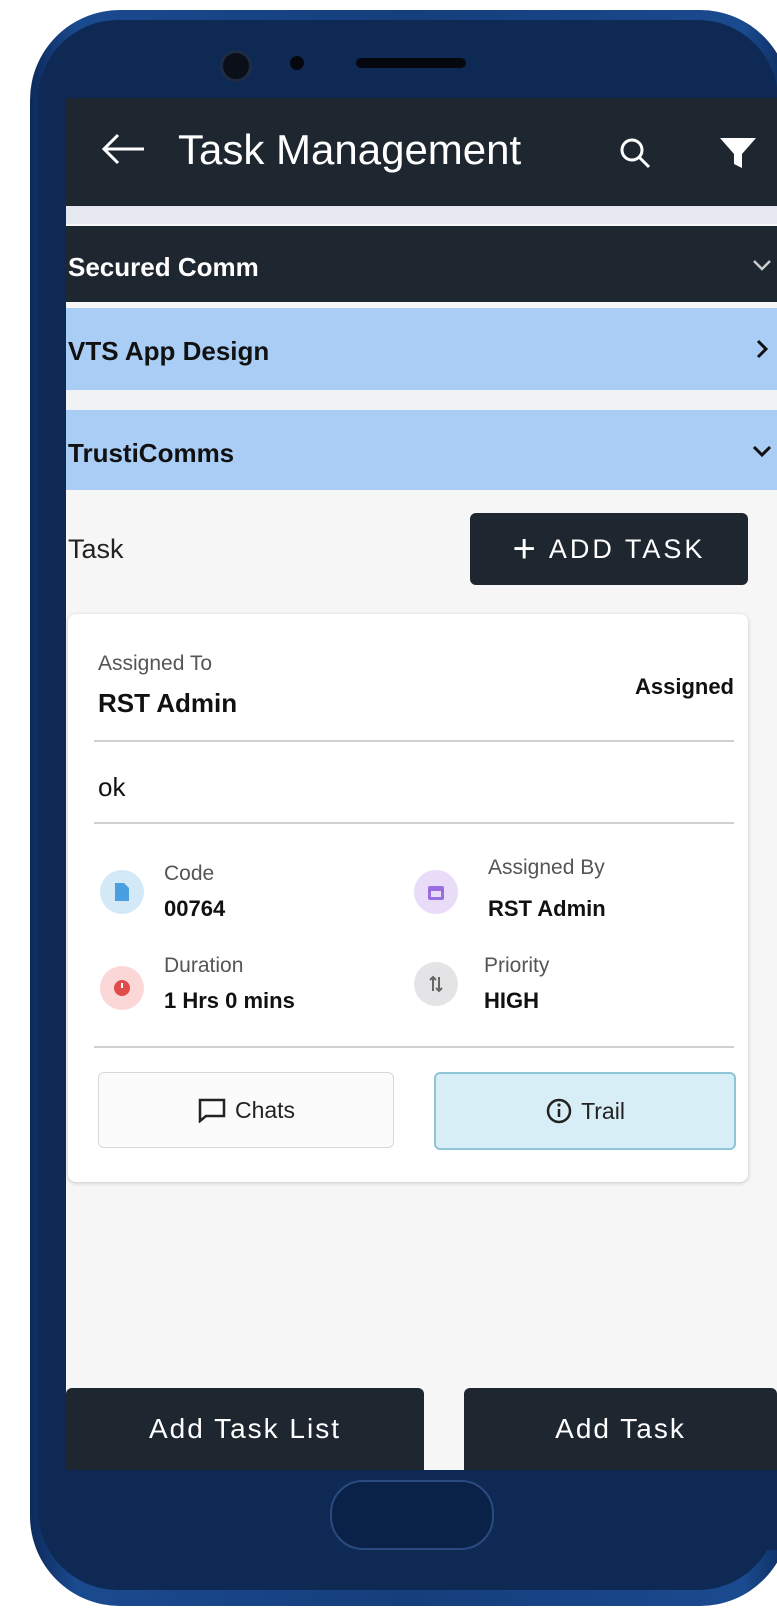 The width and height of the screenshot is (777, 1612). I want to click on add-task-bottom-button: Add Task, so click(620, 1429).